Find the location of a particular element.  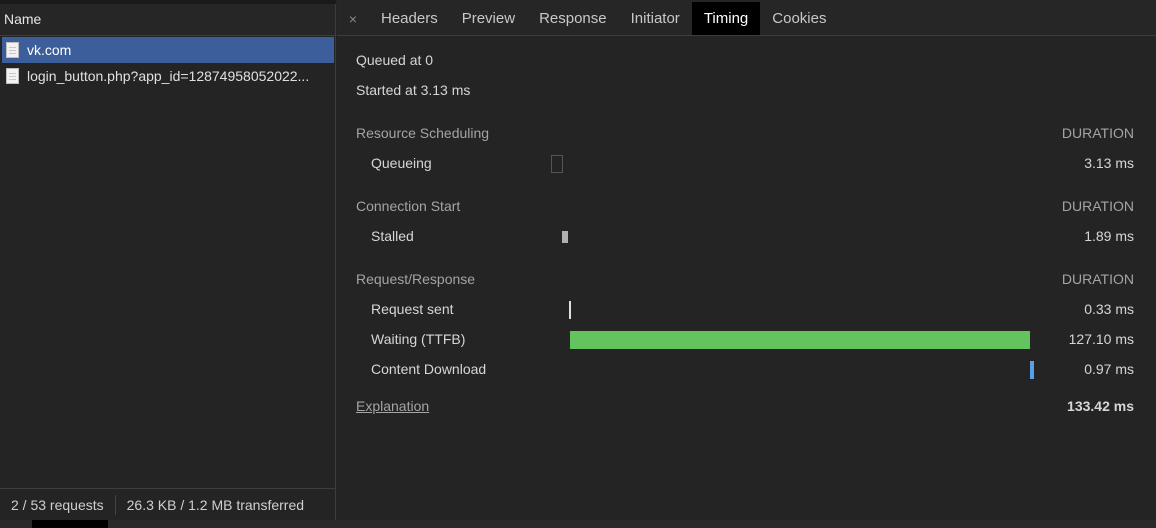

timing-row-value: 3.13 ms is located at coordinates (1109, 163).